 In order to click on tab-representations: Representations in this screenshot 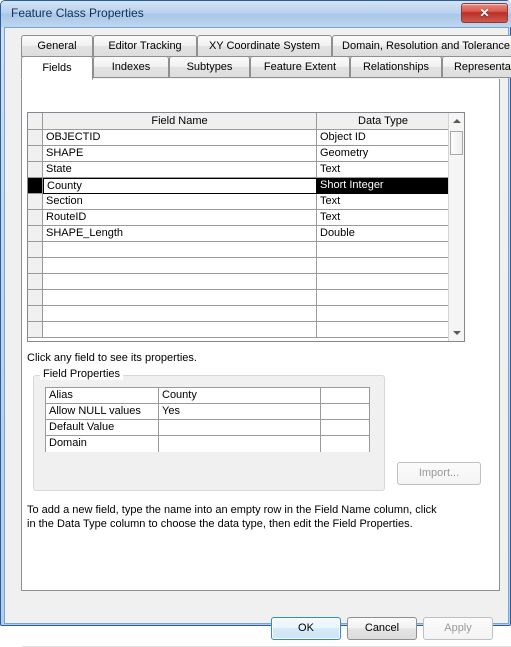, I will do `click(476, 67)`.